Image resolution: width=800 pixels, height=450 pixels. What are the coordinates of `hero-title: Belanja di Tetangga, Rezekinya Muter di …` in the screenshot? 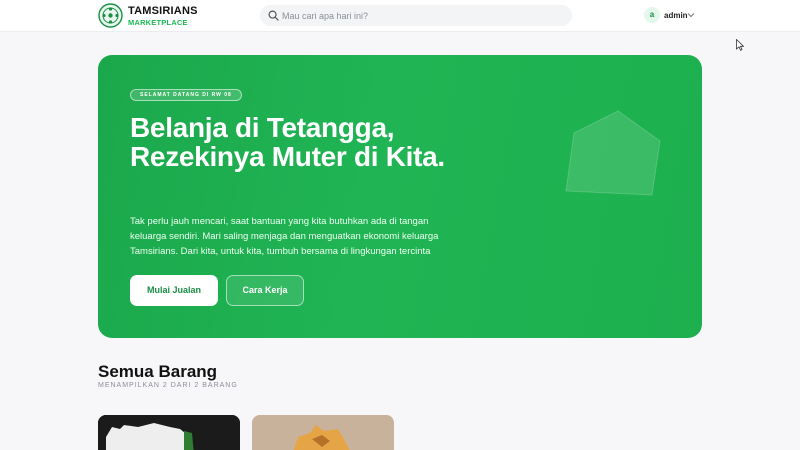 It's located at (287, 142).